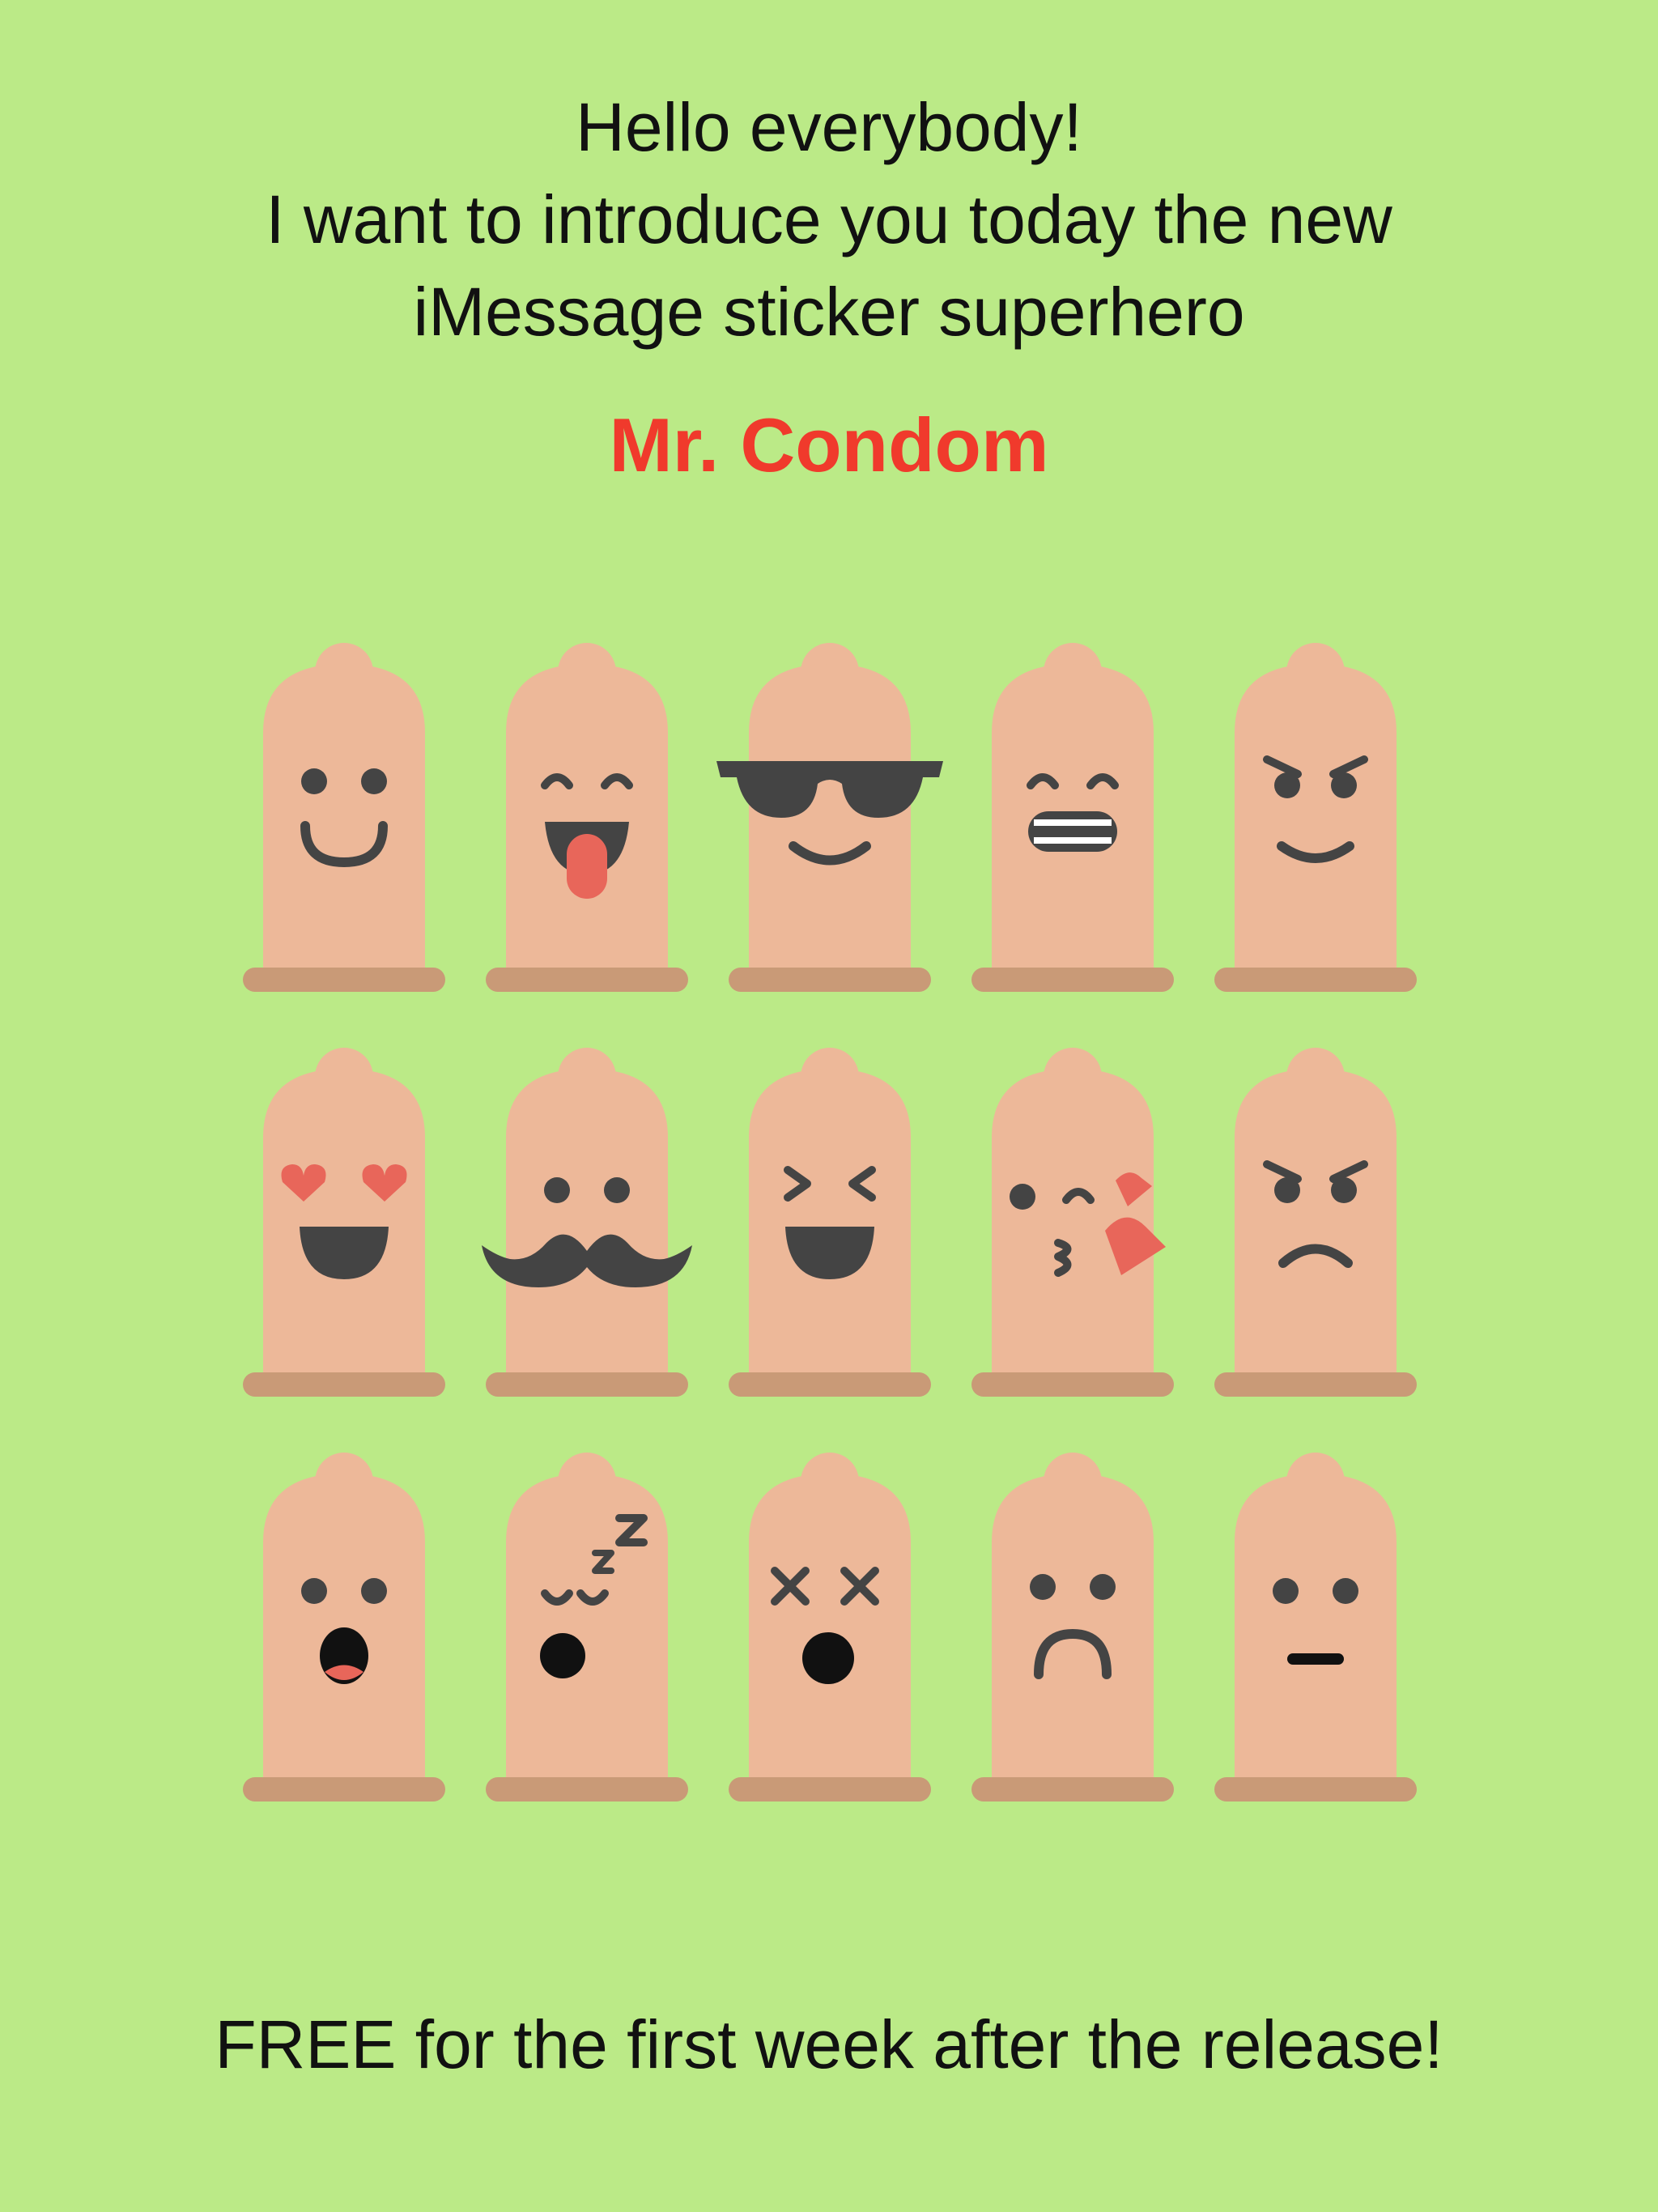 Image resolution: width=1658 pixels, height=2212 pixels. I want to click on neutral-condom-sticker-icon, so click(1315, 1628).